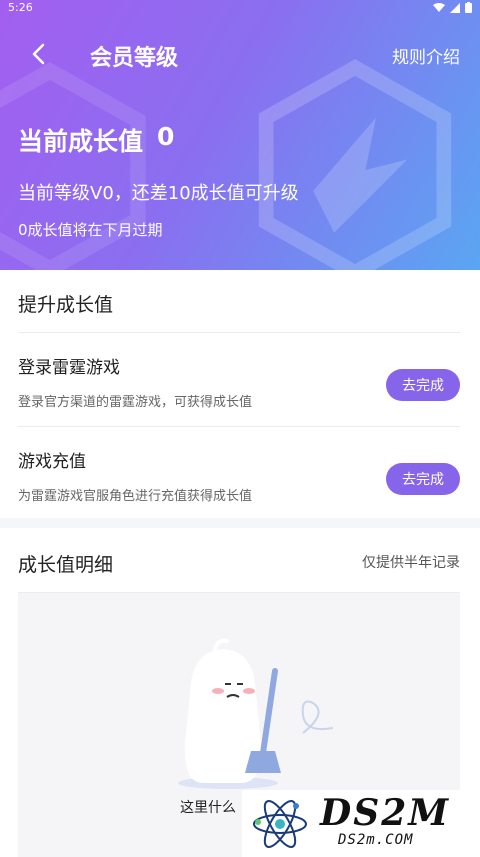 This screenshot has width=480, height=857. Describe the element at coordinates (455, 7) in the screenshot. I see `signal-icon` at that location.